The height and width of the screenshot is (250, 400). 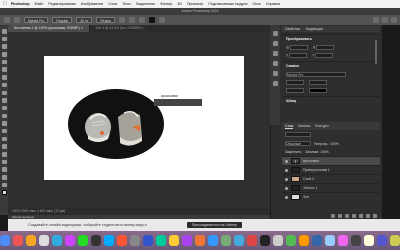 I want to click on marquee-tool-icon, so click(x=4, y=39).